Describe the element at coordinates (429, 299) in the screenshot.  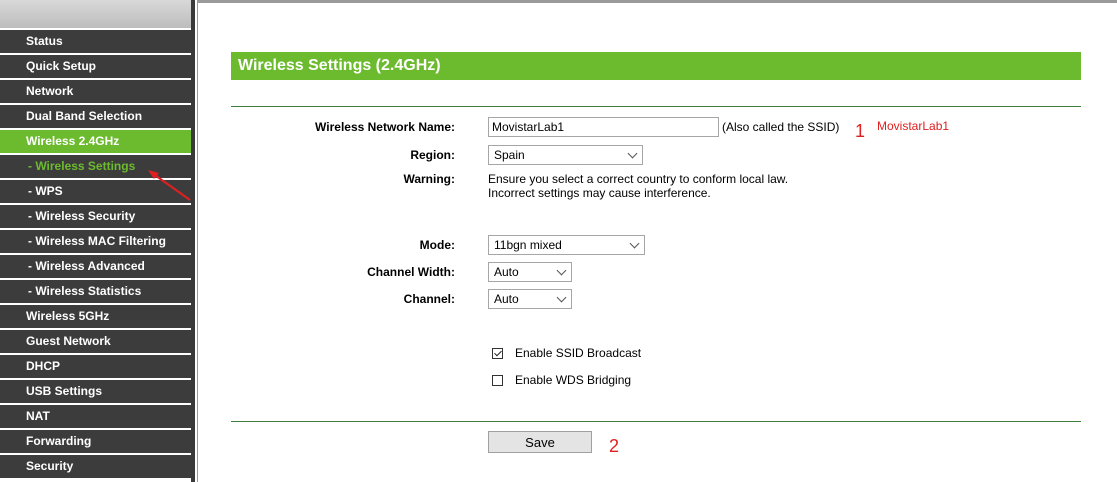
I see `channel-label: Channel:` at that location.